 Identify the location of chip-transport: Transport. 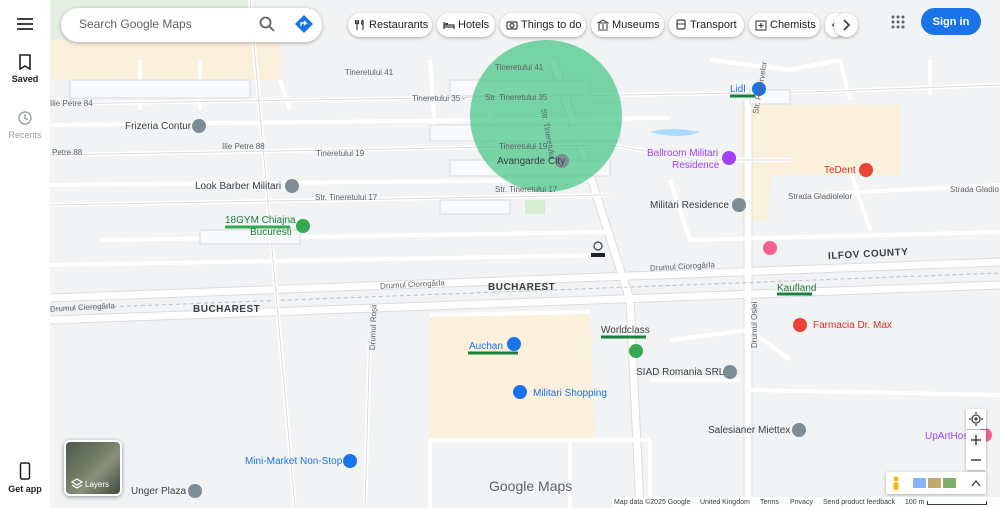
(706, 25).